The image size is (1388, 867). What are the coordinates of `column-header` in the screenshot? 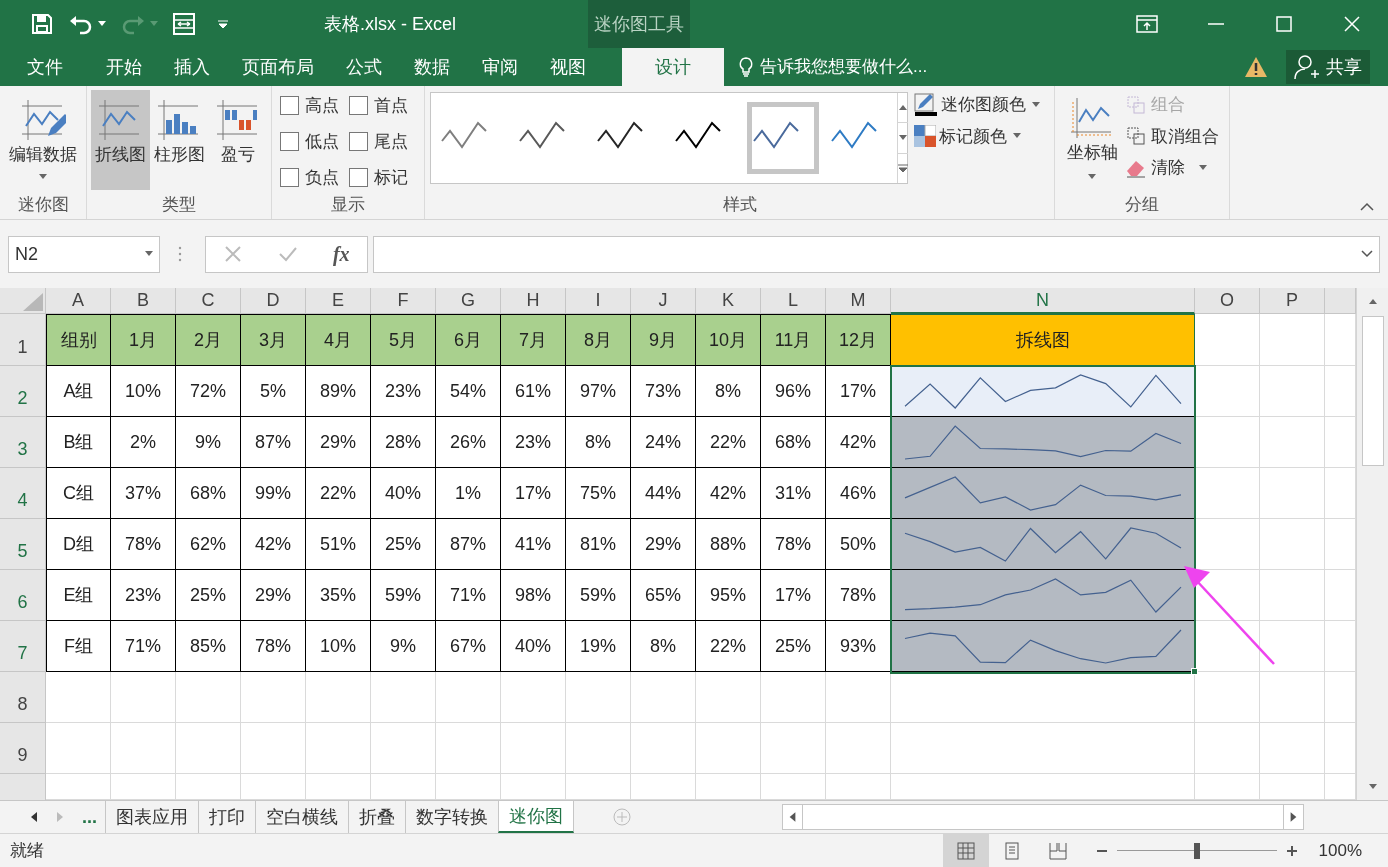 It's located at (1340, 301).